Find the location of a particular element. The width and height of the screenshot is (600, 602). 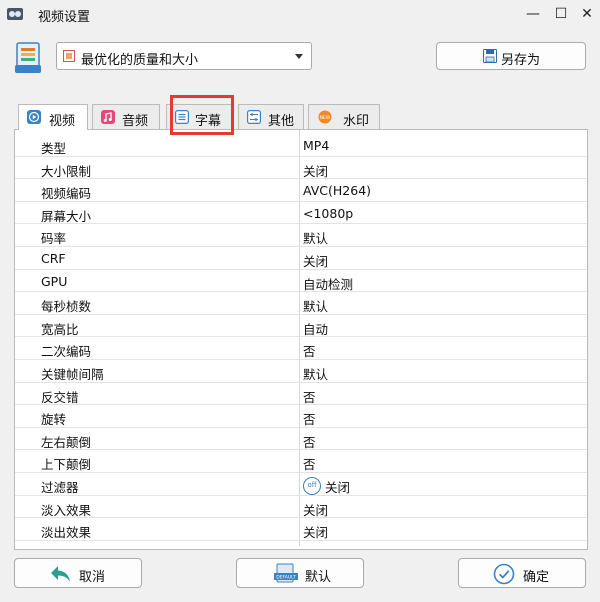

setting-name: 每秒桢数 is located at coordinates (66, 307).